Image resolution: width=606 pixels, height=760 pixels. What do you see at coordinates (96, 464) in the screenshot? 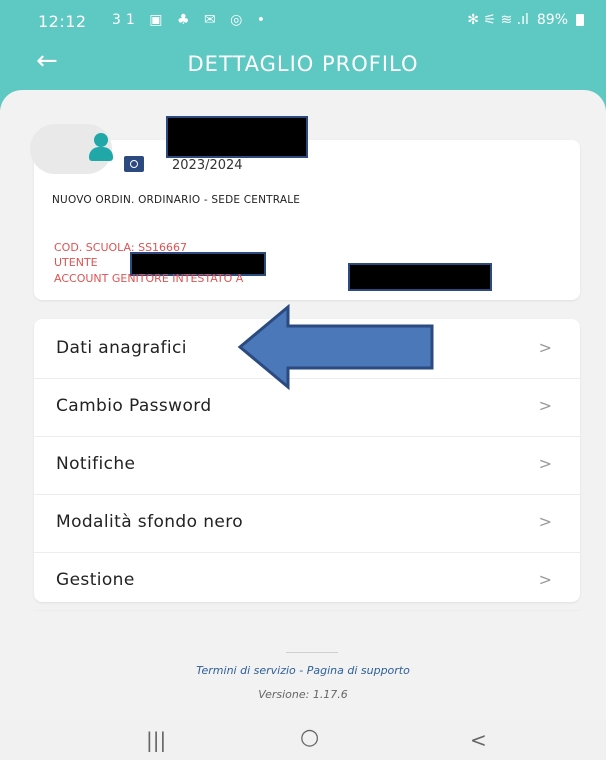
I see `menu-item-label: Notifiche` at bounding box center [96, 464].